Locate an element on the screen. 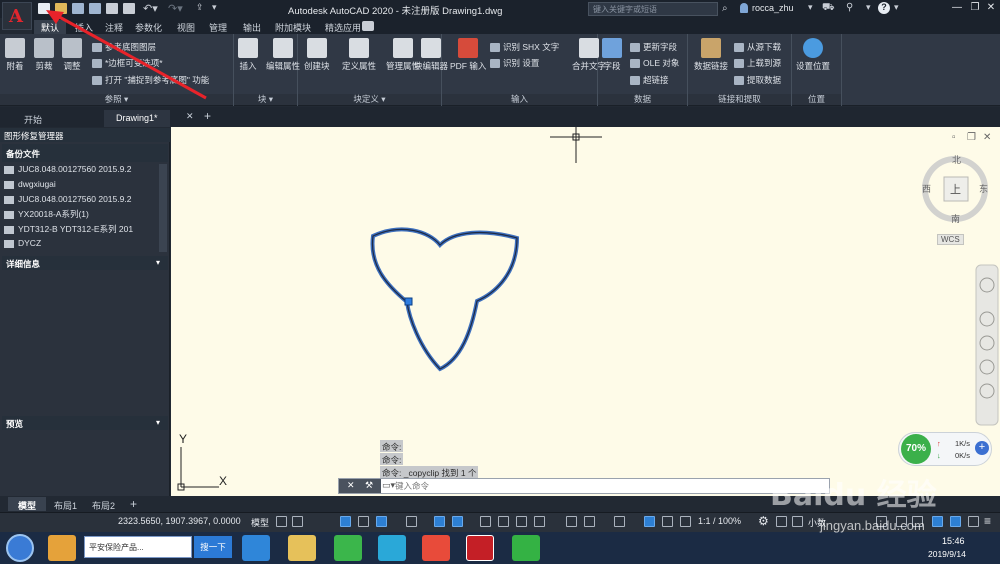 The image size is (1000, 564). app-360-icon is located at coordinates (62, 548).